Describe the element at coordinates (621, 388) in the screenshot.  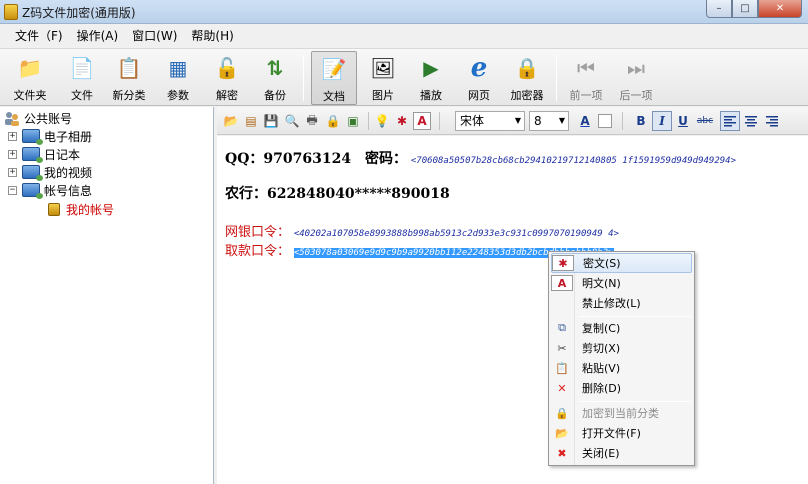
I see `menu-delete: ✕ 删除(D)` at that location.